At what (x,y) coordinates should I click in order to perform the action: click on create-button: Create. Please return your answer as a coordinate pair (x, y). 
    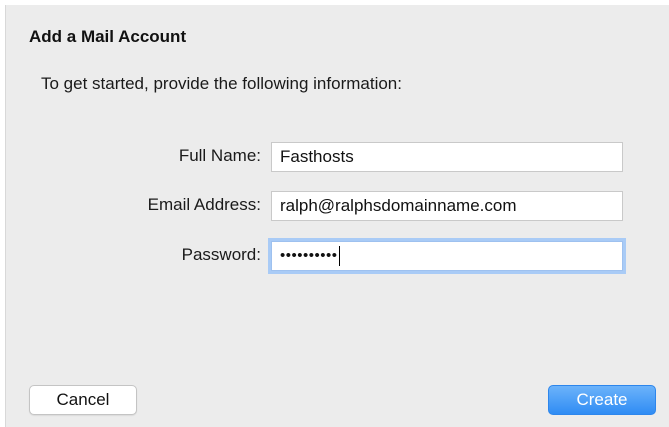
    Looking at the image, I should click on (602, 400).